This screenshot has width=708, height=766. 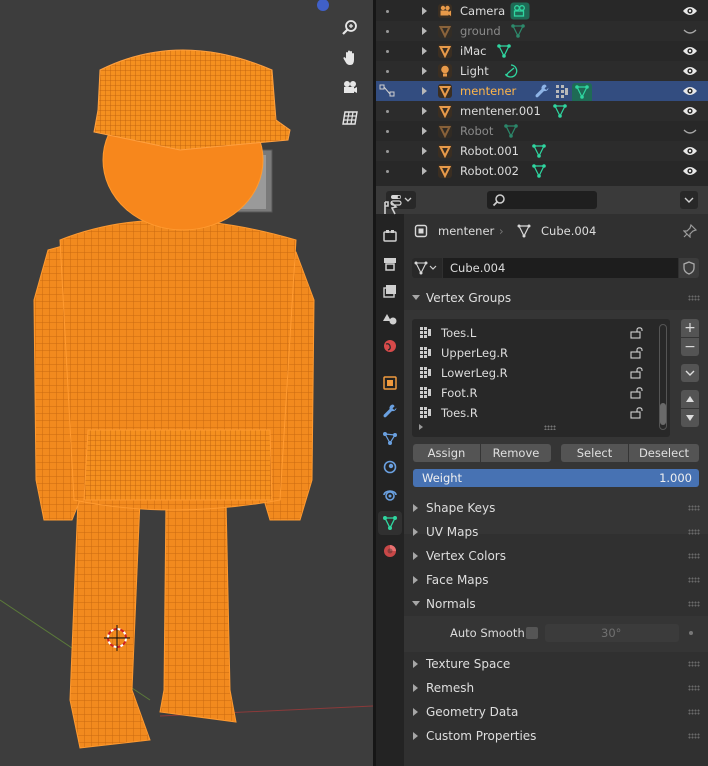 I want to click on outliner-row: iMac, so click(x=542, y=51).